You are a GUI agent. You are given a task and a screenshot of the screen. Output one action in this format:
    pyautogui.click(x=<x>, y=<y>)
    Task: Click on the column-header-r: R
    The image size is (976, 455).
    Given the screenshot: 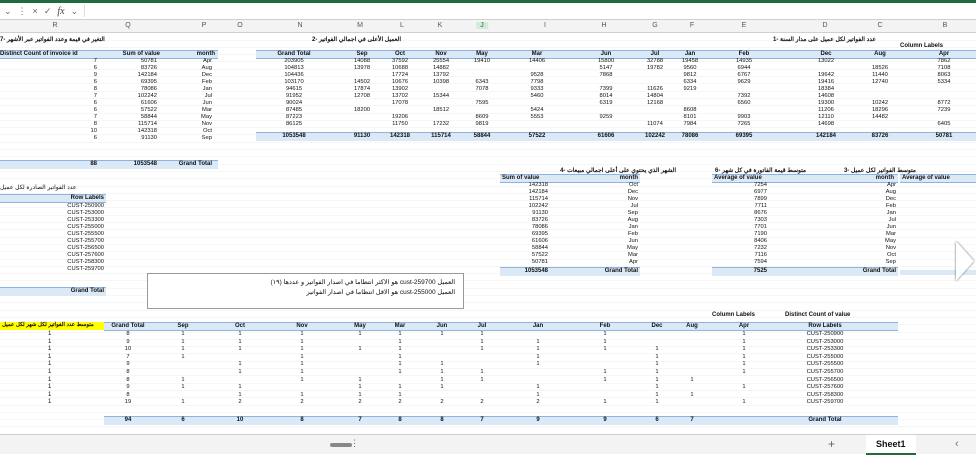 What is the action you would take?
    pyautogui.click(x=54, y=25)
    